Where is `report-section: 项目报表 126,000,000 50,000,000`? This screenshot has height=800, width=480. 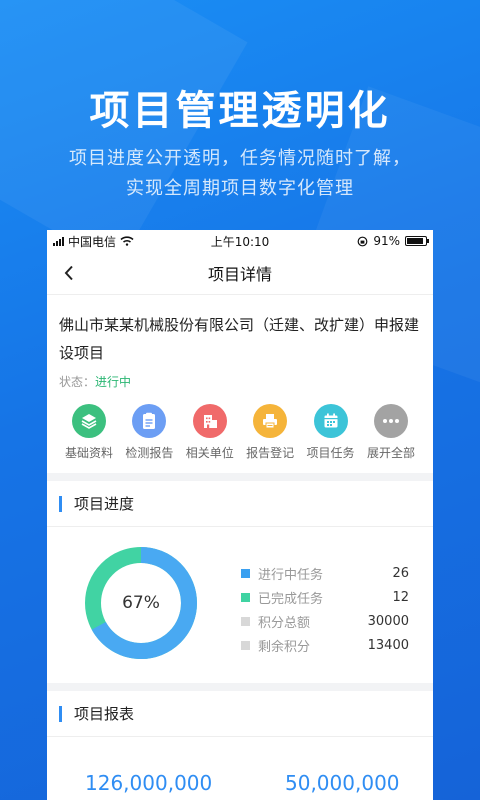
report-section: 项目报表 126,000,000 50,000,000 is located at coordinates (240, 745).